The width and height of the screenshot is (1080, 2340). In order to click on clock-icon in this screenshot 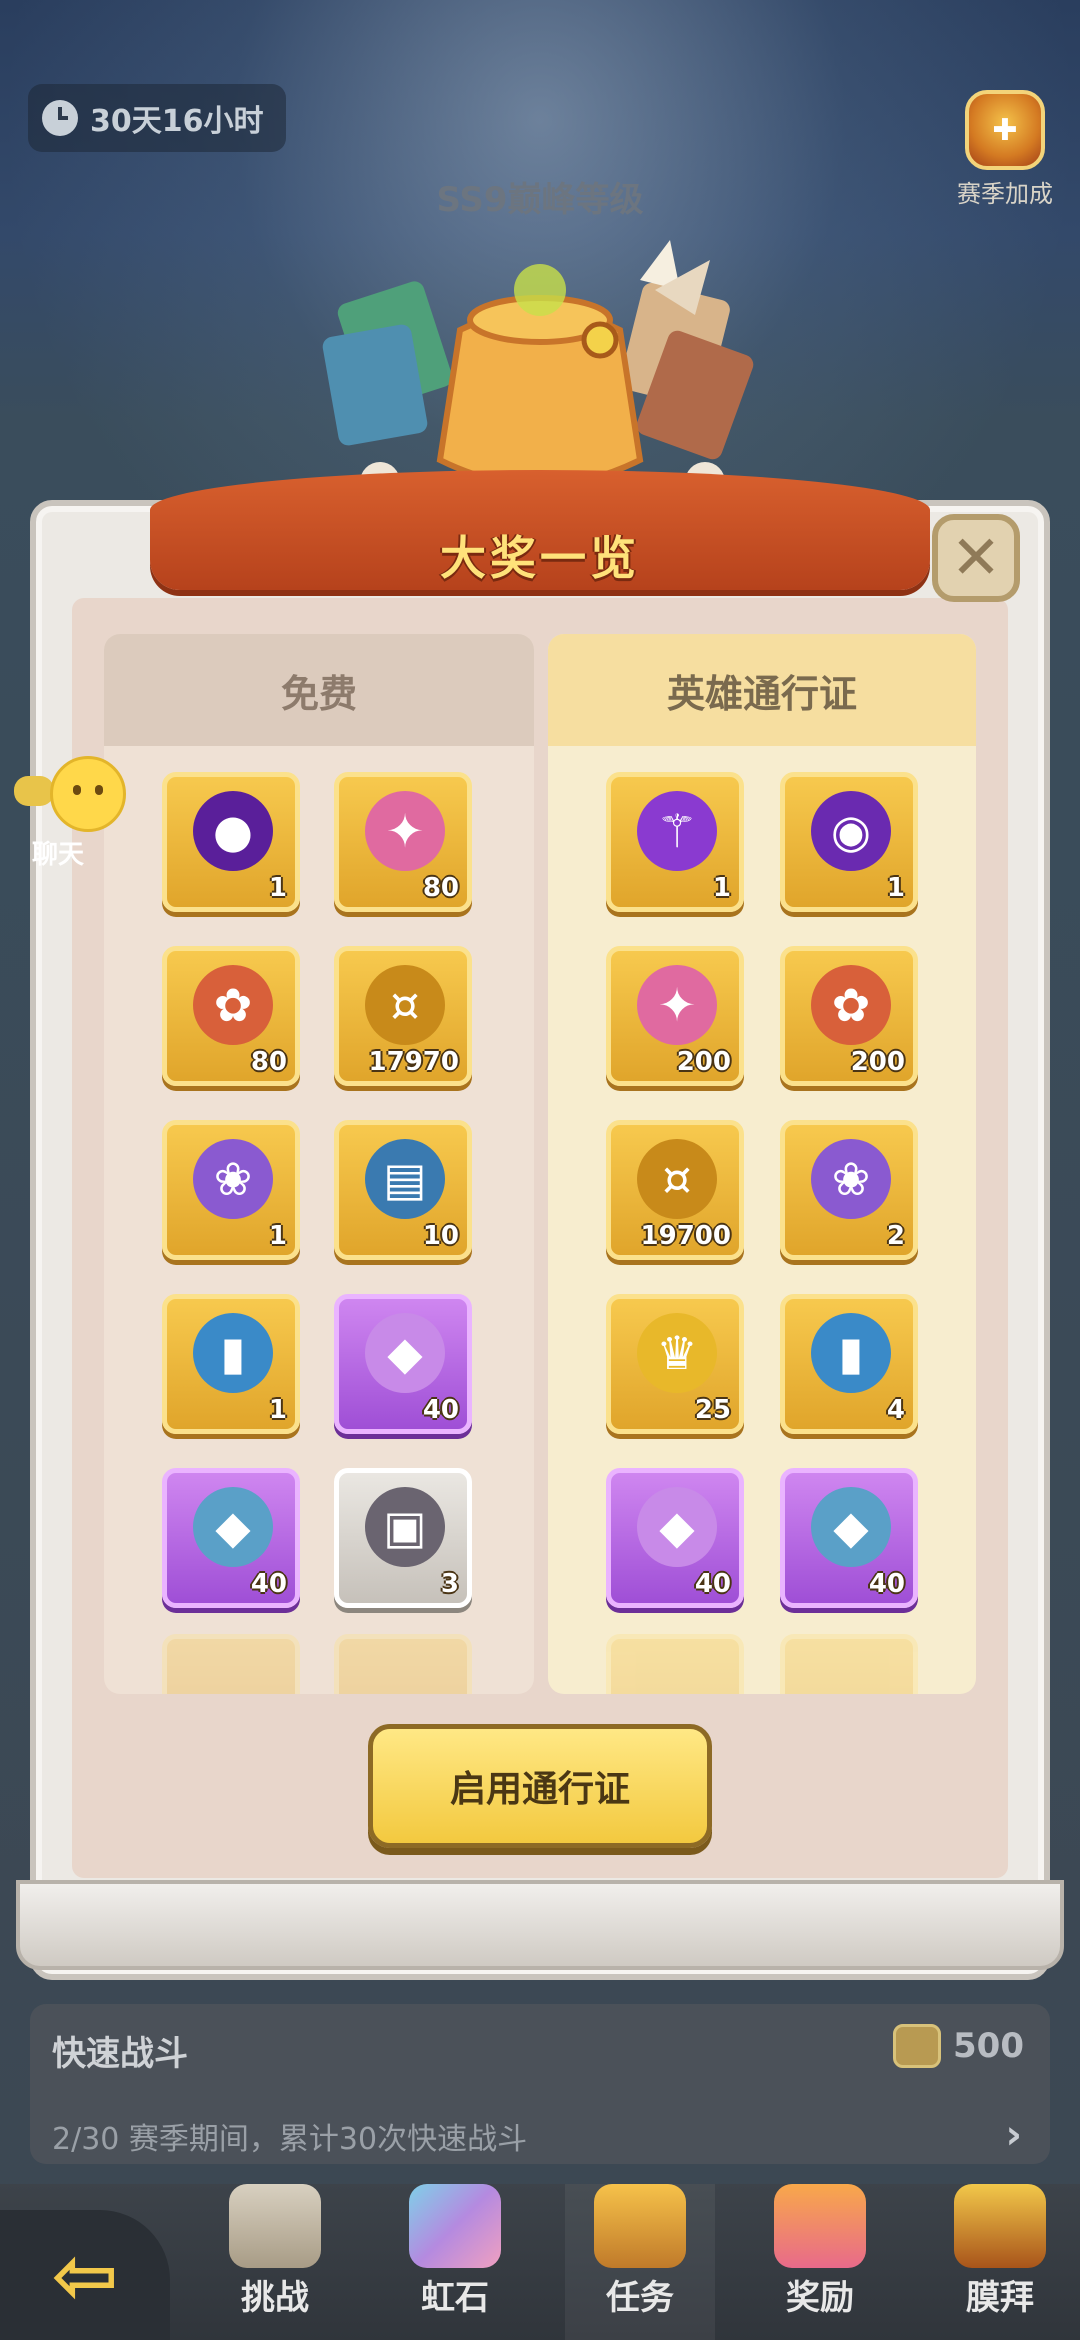, I will do `click(60, 118)`.